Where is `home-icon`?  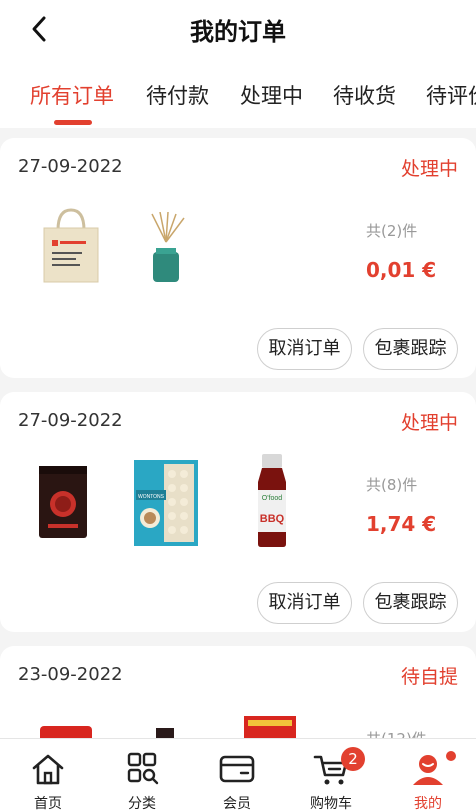 home-icon is located at coordinates (48, 769).